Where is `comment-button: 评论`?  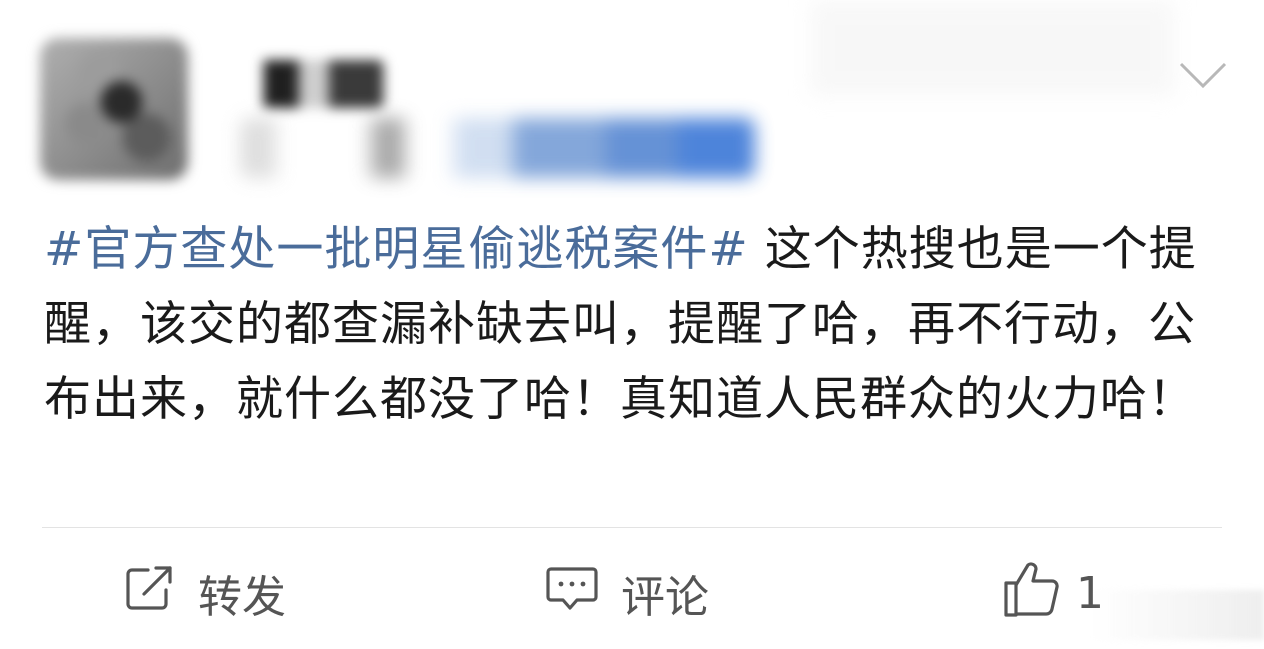
comment-button: 评论 is located at coordinates (627, 593).